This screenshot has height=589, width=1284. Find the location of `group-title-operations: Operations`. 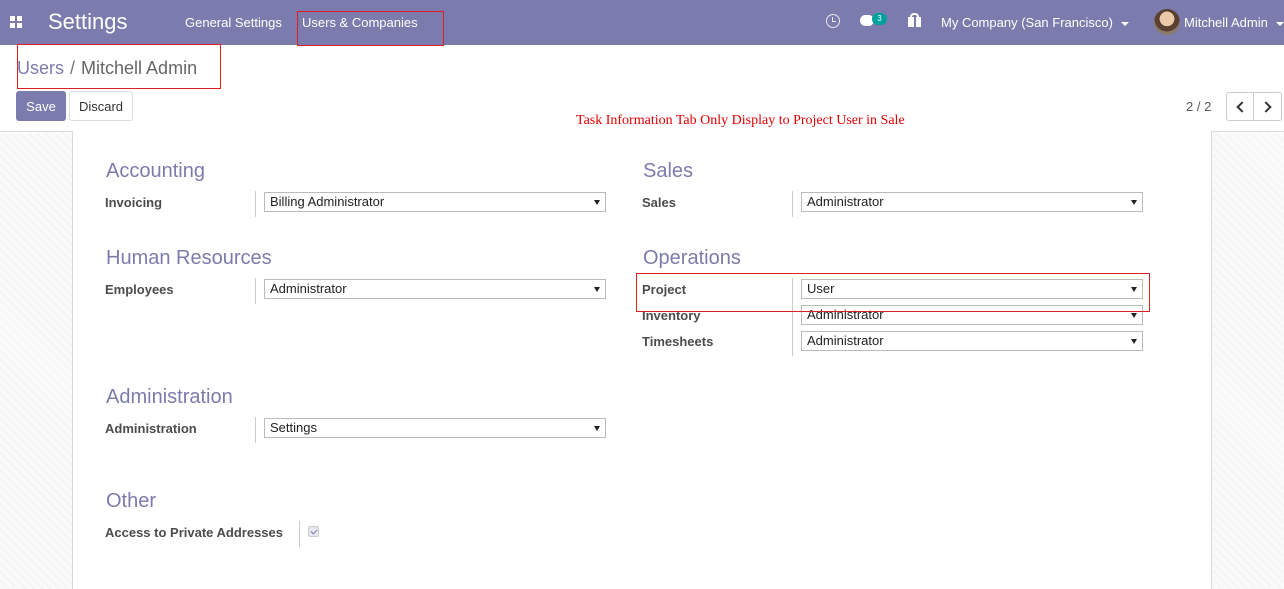

group-title-operations: Operations is located at coordinates (692, 258).